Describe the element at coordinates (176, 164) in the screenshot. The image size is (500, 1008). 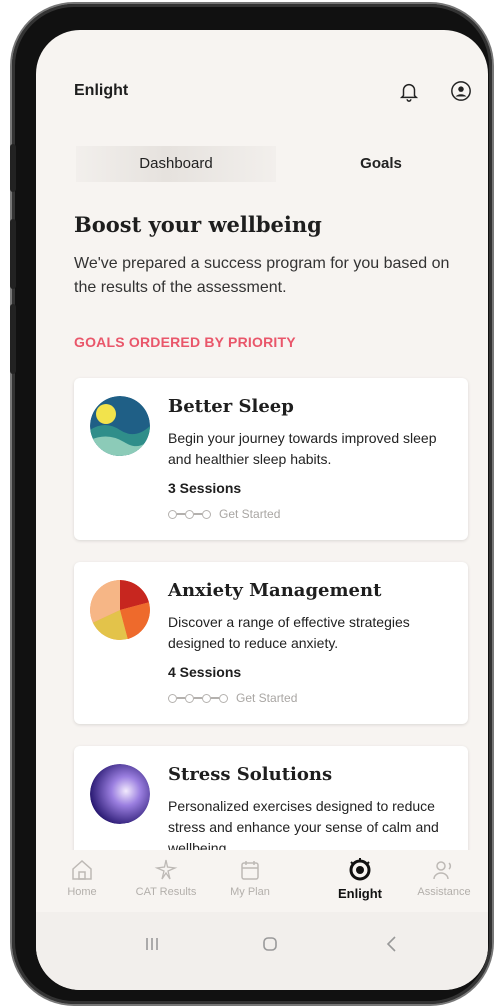
I see `tab-dashboard: Dashboard` at that location.